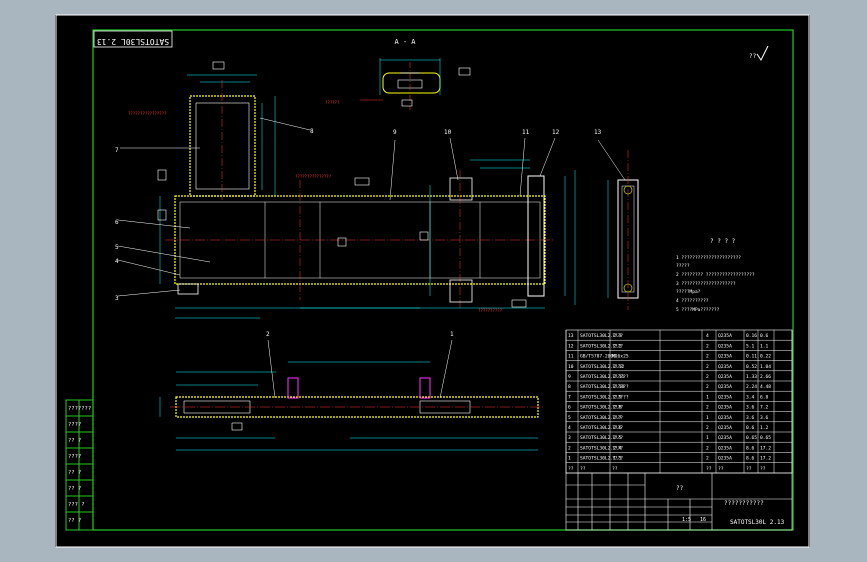 The height and width of the screenshot is (562, 867). Describe the element at coordinates (117, 261) in the screenshot. I see `part-ref: 4` at that location.